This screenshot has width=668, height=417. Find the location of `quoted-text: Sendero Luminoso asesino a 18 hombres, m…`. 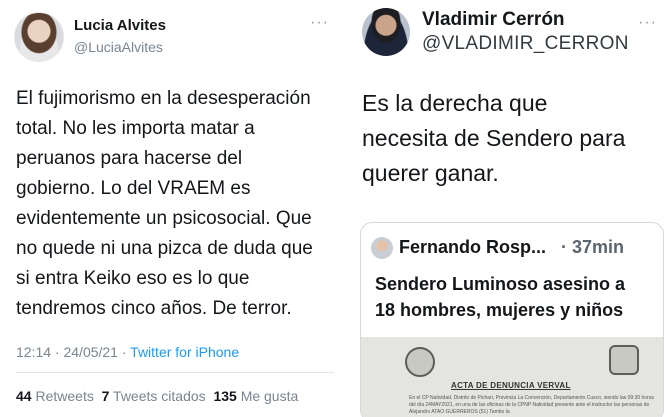

quoted-text: Sendero Luminoso asesino a 18 hombres, m… is located at coordinates (517, 297).